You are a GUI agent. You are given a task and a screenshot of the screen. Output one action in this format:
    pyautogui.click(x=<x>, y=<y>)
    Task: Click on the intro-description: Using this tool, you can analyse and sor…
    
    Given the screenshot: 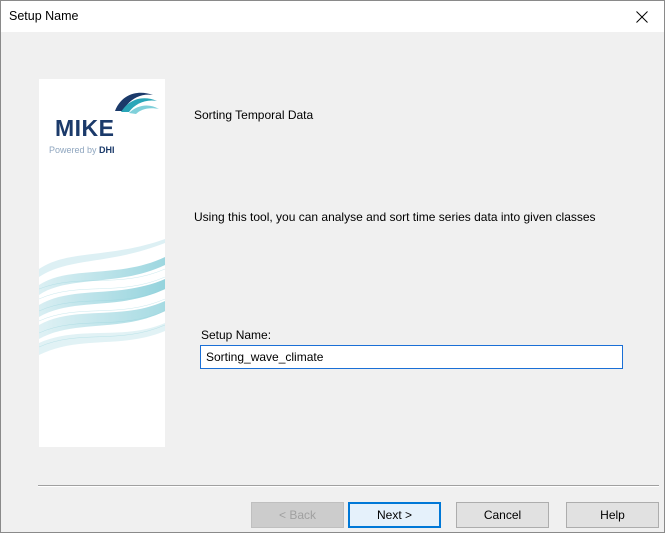 What is the action you would take?
    pyautogui.click(x=395, y=217)
    